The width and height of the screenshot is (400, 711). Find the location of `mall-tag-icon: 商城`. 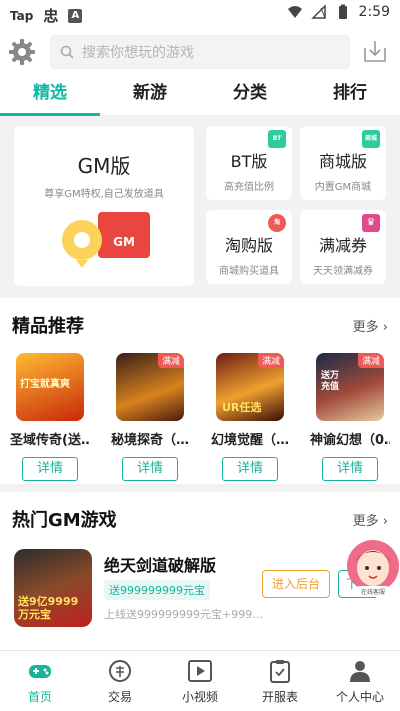

mall-tag-icon: 商城 is located at coordinates (371, 139).